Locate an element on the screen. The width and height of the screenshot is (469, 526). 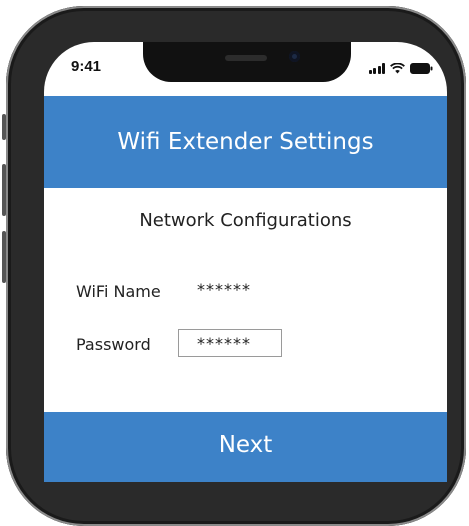
volume-down-button is located at coordinates (4, 257).